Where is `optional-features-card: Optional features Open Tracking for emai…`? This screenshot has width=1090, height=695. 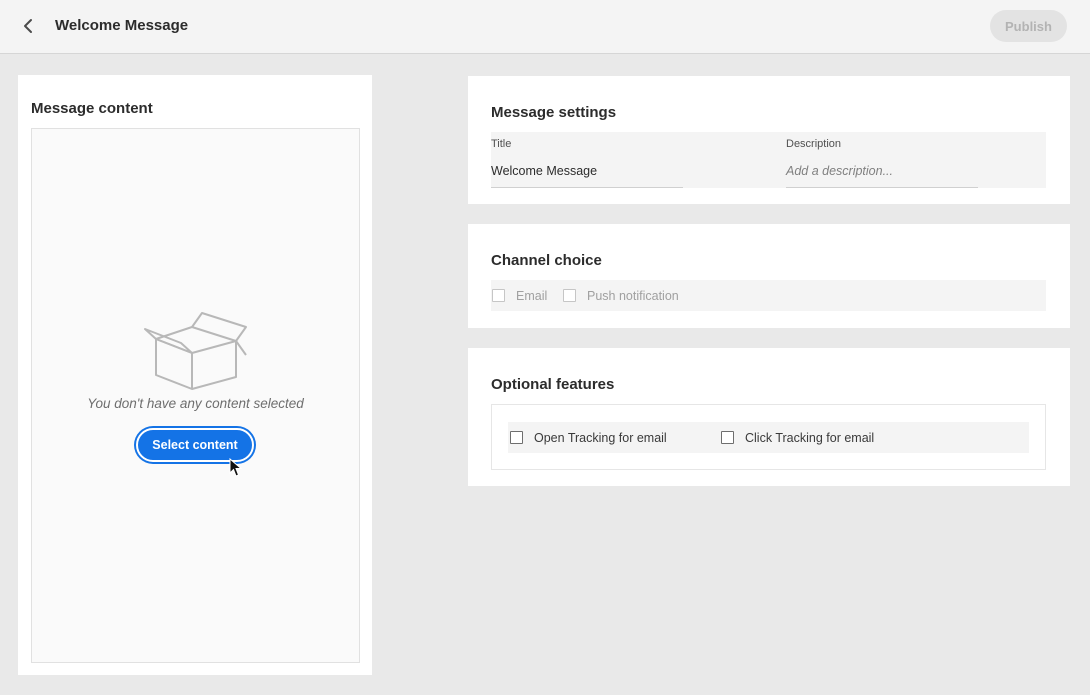 optional-features-card: Optional features Open Tracking for emai… is located at coordinates (769, 417).